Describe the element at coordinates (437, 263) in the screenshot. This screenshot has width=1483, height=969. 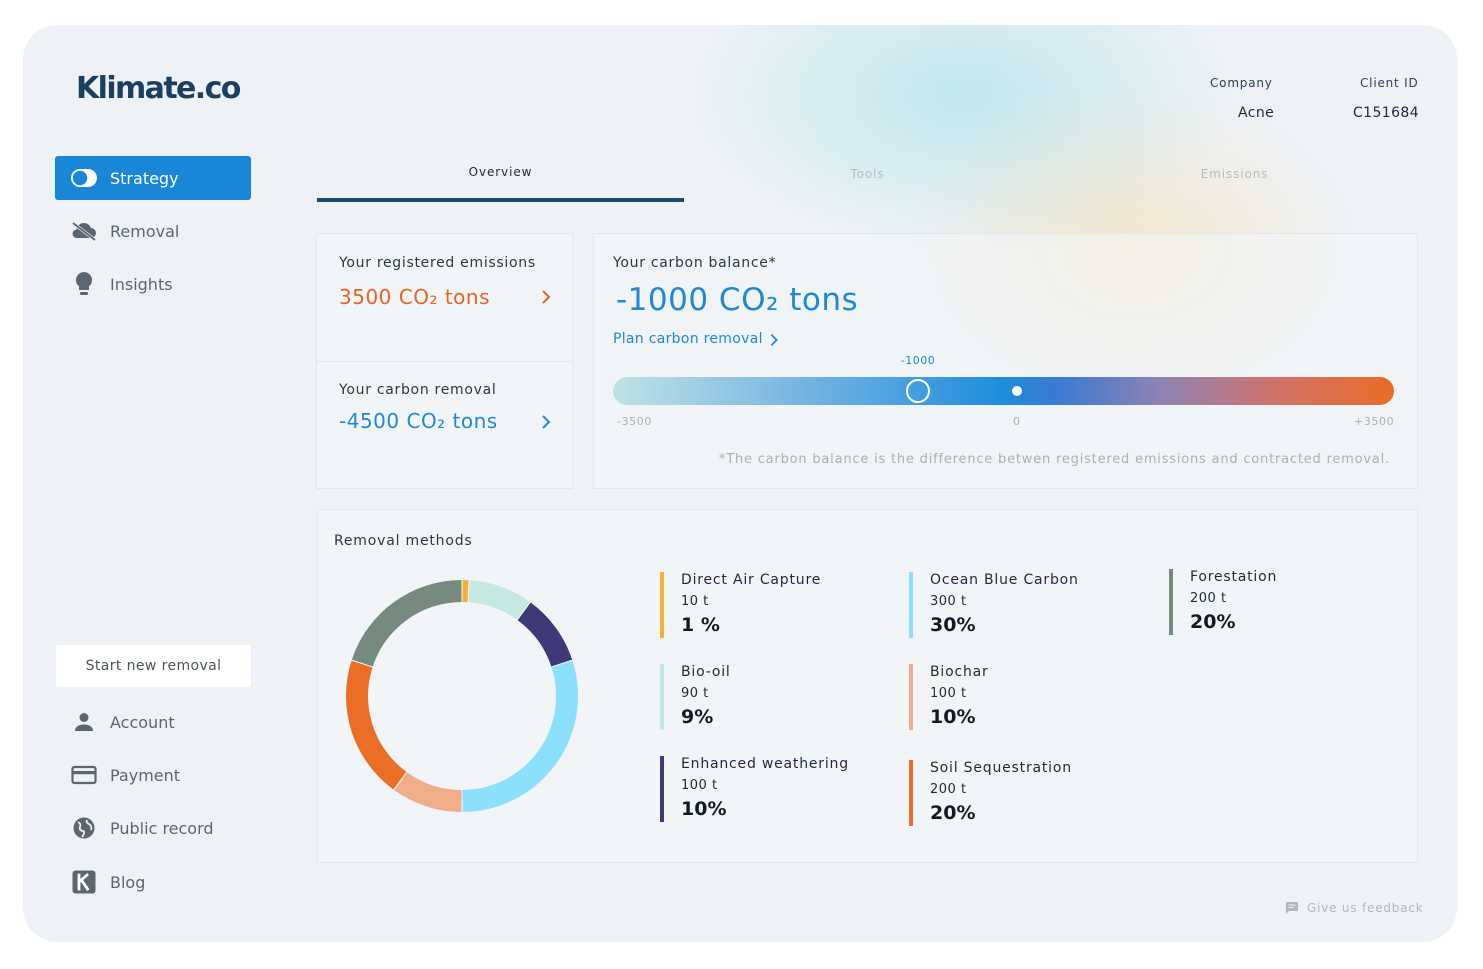
I see `registered-emissions-title: Your registered emissions` at that location.